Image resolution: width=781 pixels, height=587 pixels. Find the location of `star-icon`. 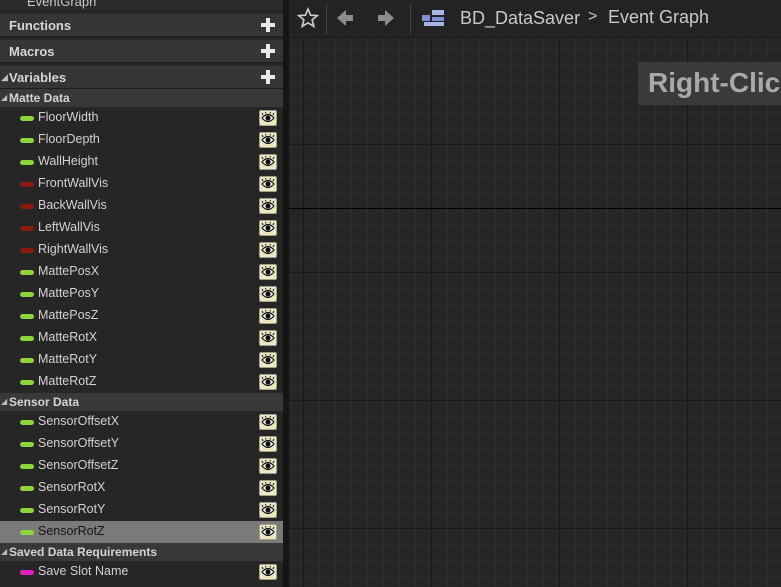

star-icon is located at coordinates (308, 20).